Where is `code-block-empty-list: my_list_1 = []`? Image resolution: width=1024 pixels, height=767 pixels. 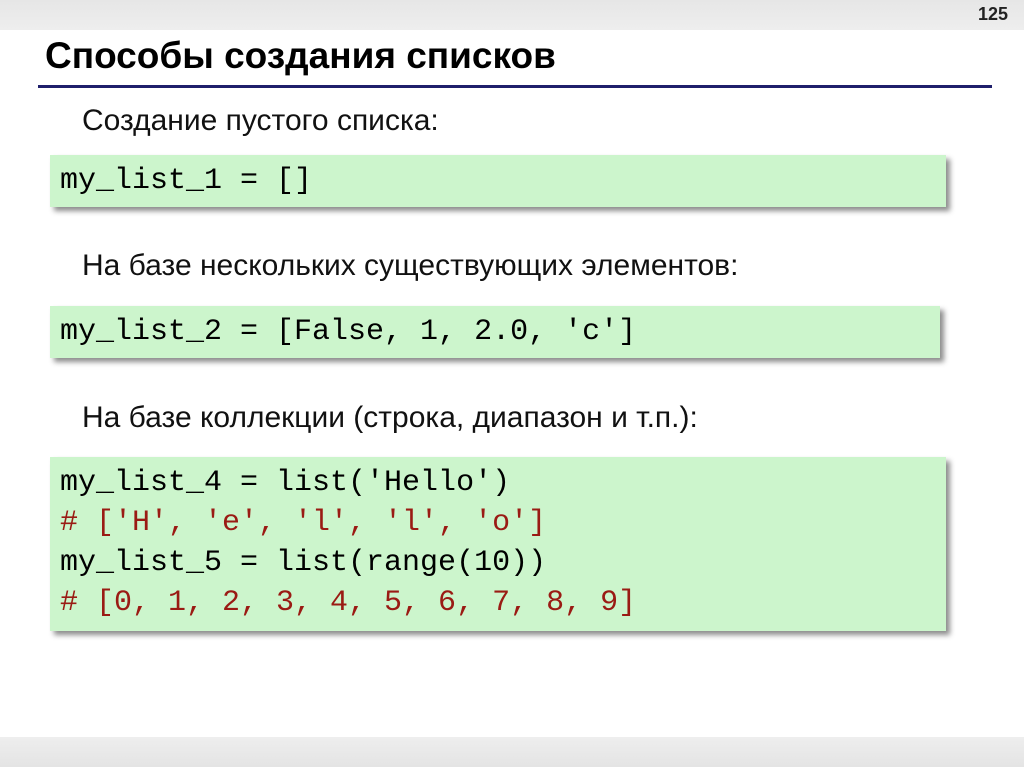
code-block-empty-list: my_list_1 = [] is located at coordinates (498, 181).